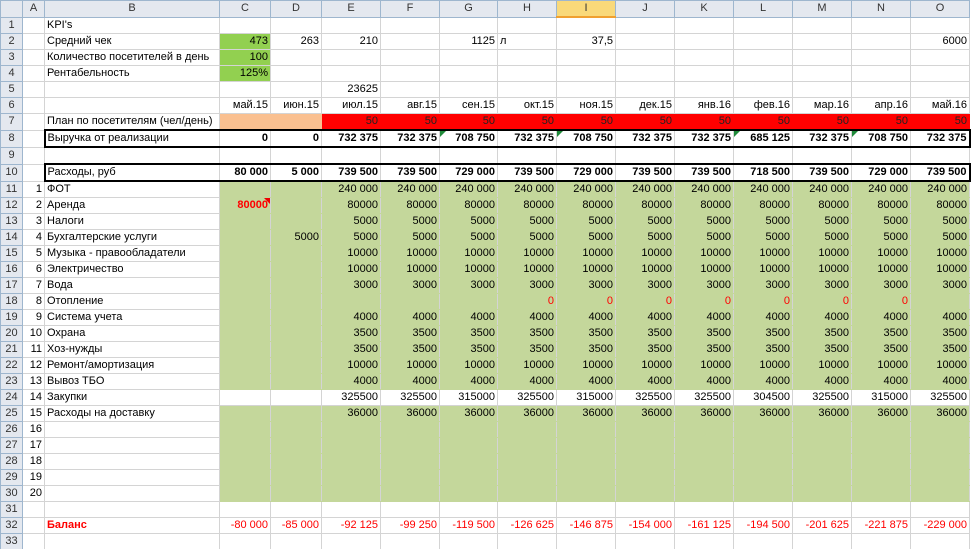 This screenshot has height=549, width=972. What do you see at coordinates (410, 285) in the screenshot?
I see `cell-f17: 3000` at bounding box center [410, 285].